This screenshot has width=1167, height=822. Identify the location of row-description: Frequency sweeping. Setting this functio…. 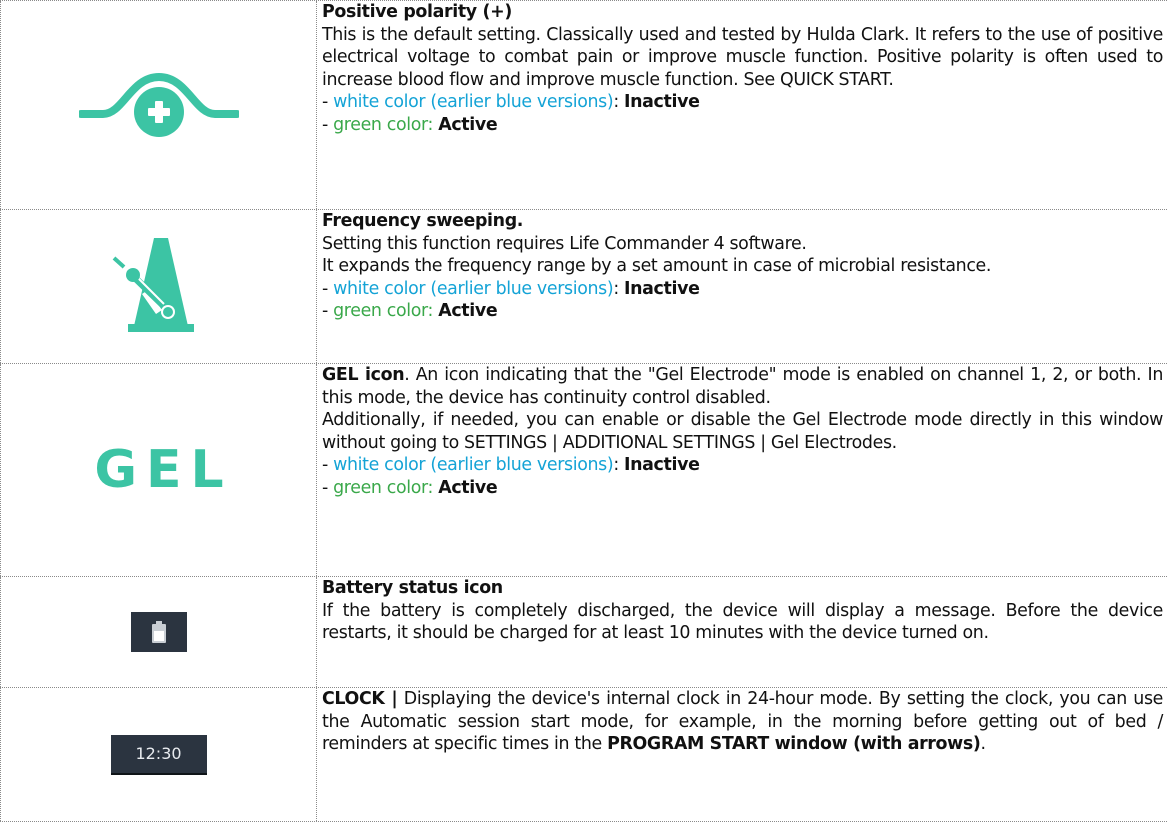
(742, 286).